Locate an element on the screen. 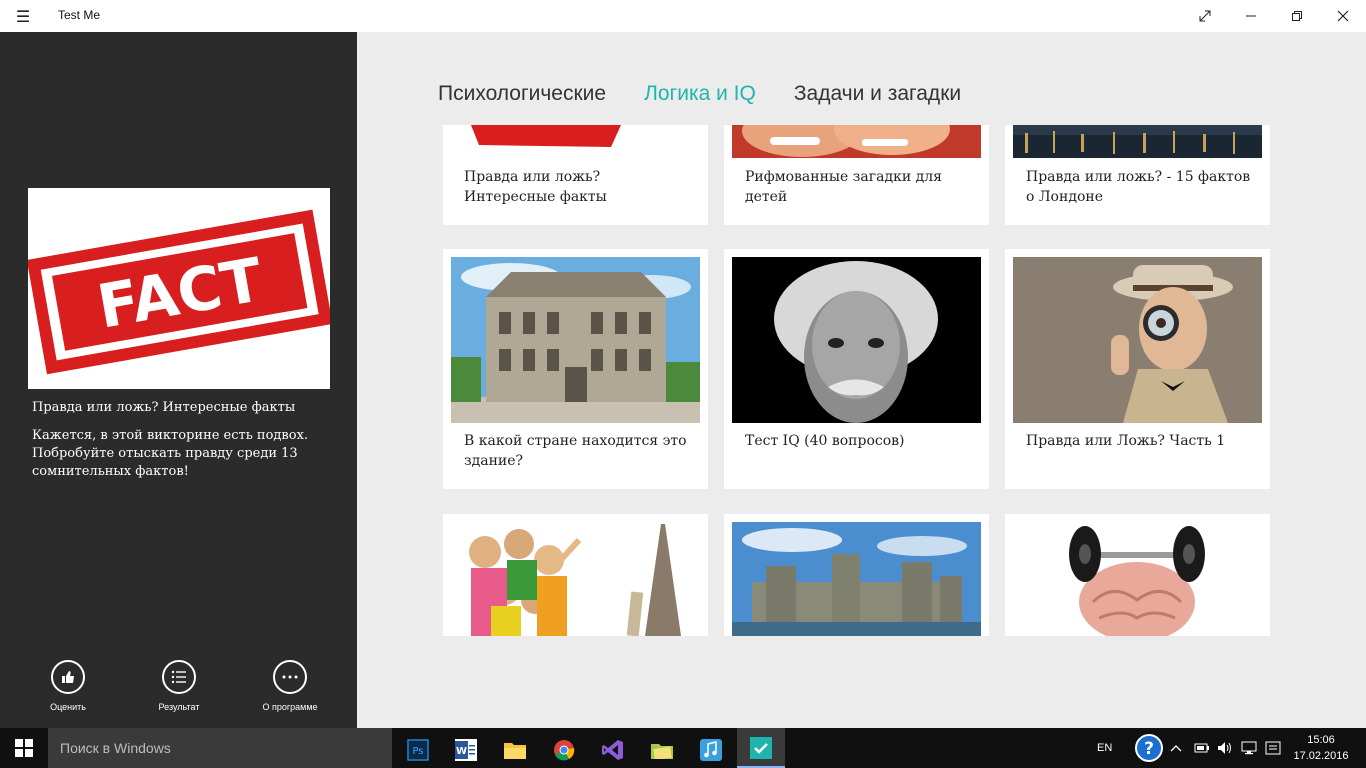  castle-image is located at coordinates (856, 579).